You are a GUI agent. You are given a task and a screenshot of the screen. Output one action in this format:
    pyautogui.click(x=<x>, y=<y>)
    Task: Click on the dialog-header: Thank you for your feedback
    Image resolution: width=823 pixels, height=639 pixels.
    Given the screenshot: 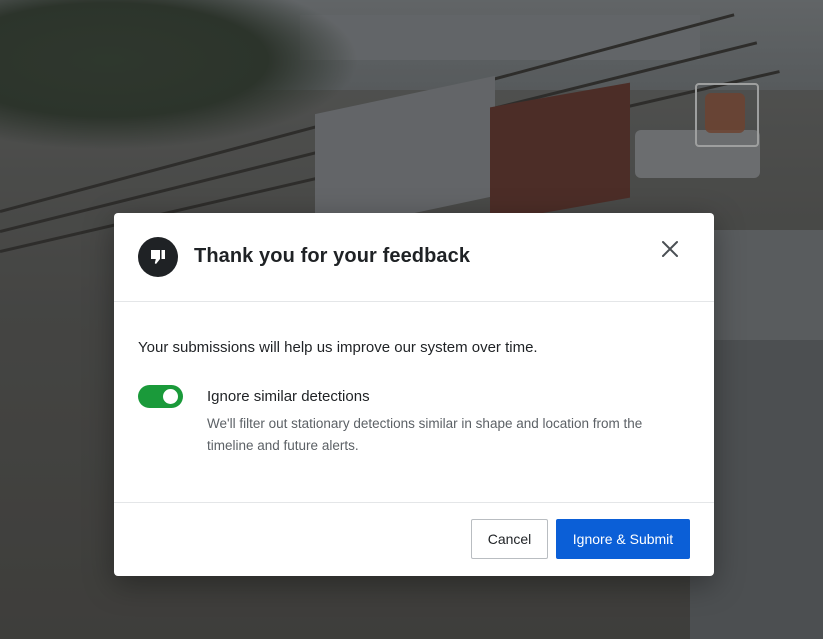 What is the action you would take?
    pyautogui.click(x=414, y=257)
    